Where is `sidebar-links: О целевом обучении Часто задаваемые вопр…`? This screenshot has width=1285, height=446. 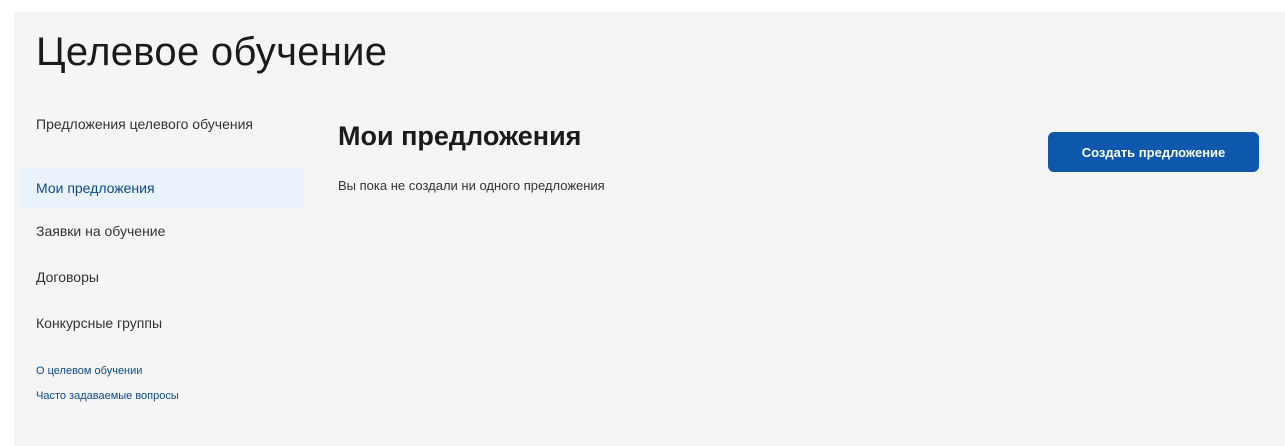 sidebar-links: О целевом обучении Часто задаваемые вопр… is located at coordinates (107, 389).